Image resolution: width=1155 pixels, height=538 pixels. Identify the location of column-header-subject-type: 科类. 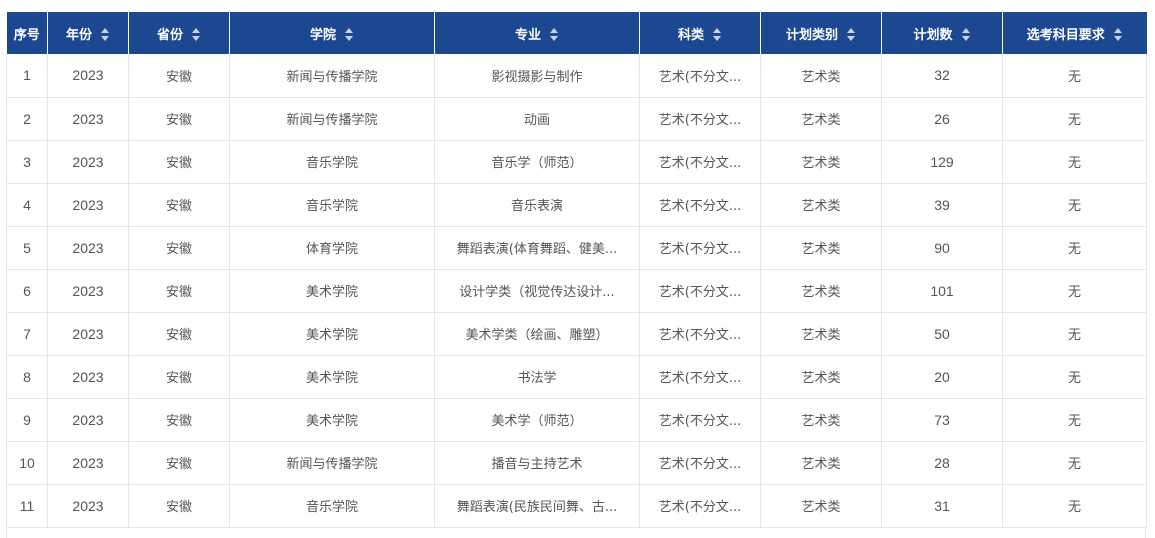
(700, 33).